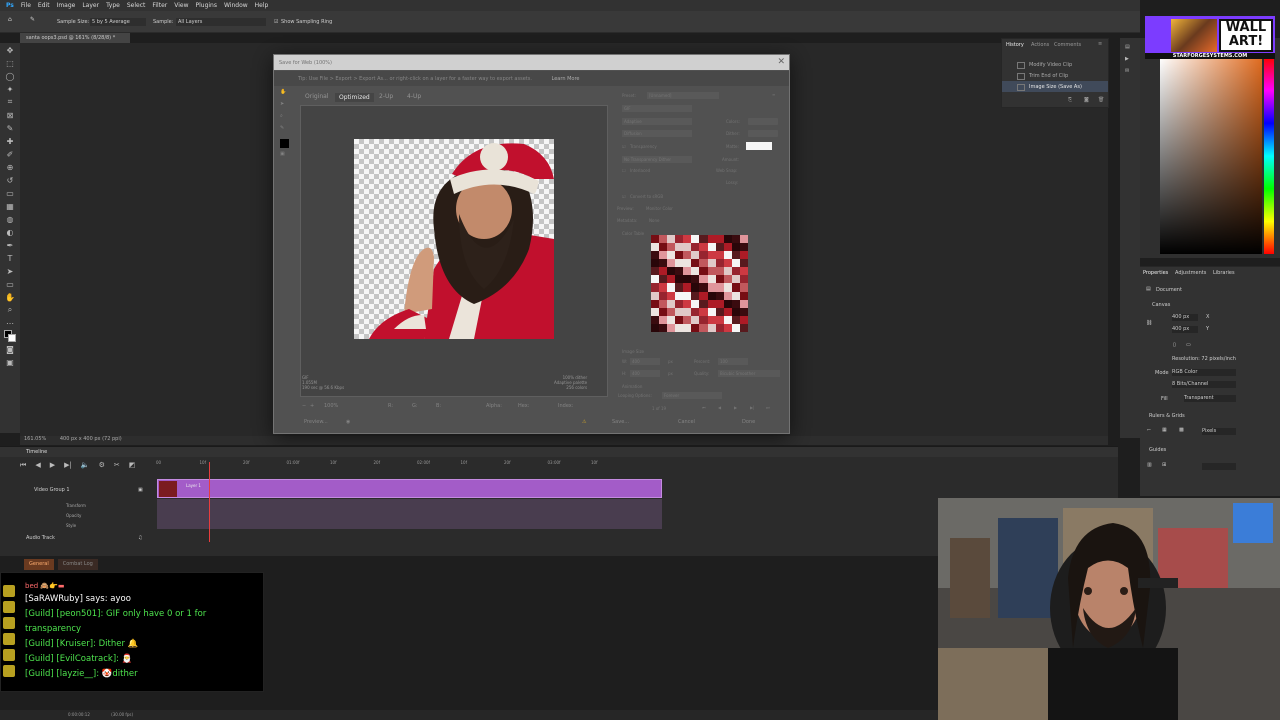 The width and height of the screenshot is (1280, 720). I want to click on menu-type: Type, so click(113, 5).